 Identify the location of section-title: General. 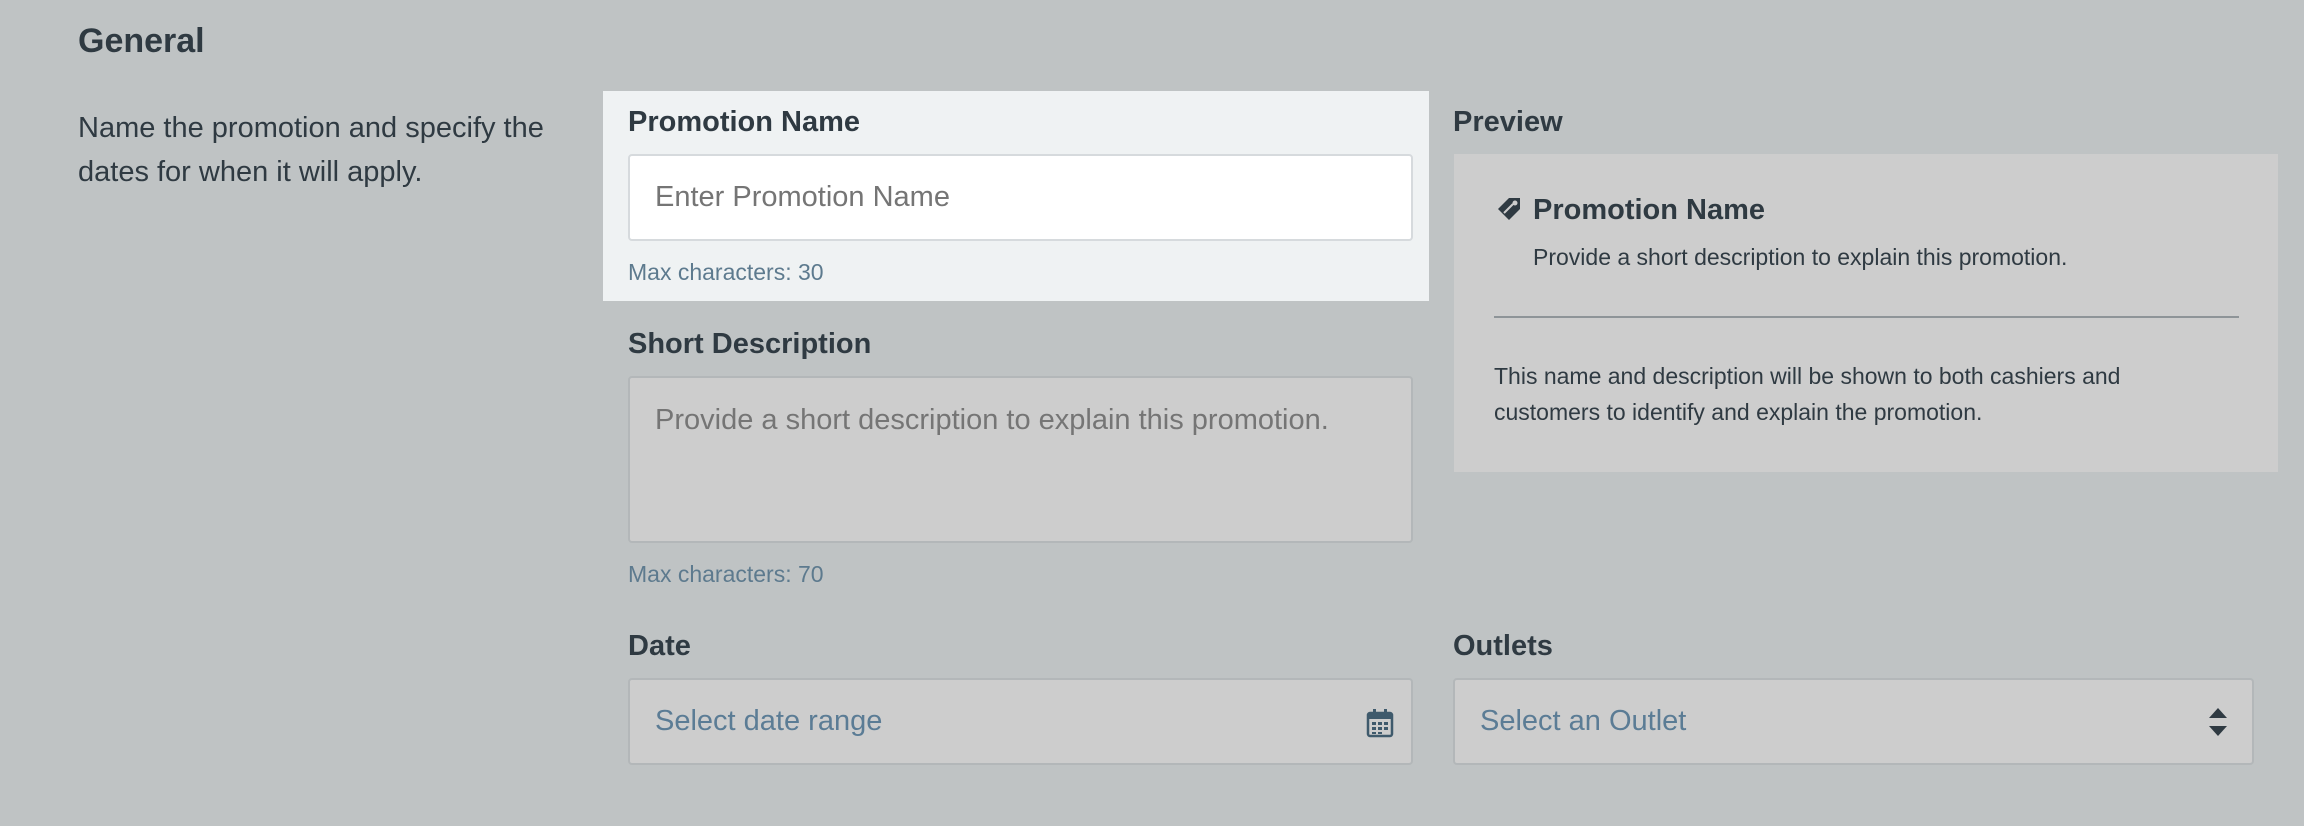
(141, 41).